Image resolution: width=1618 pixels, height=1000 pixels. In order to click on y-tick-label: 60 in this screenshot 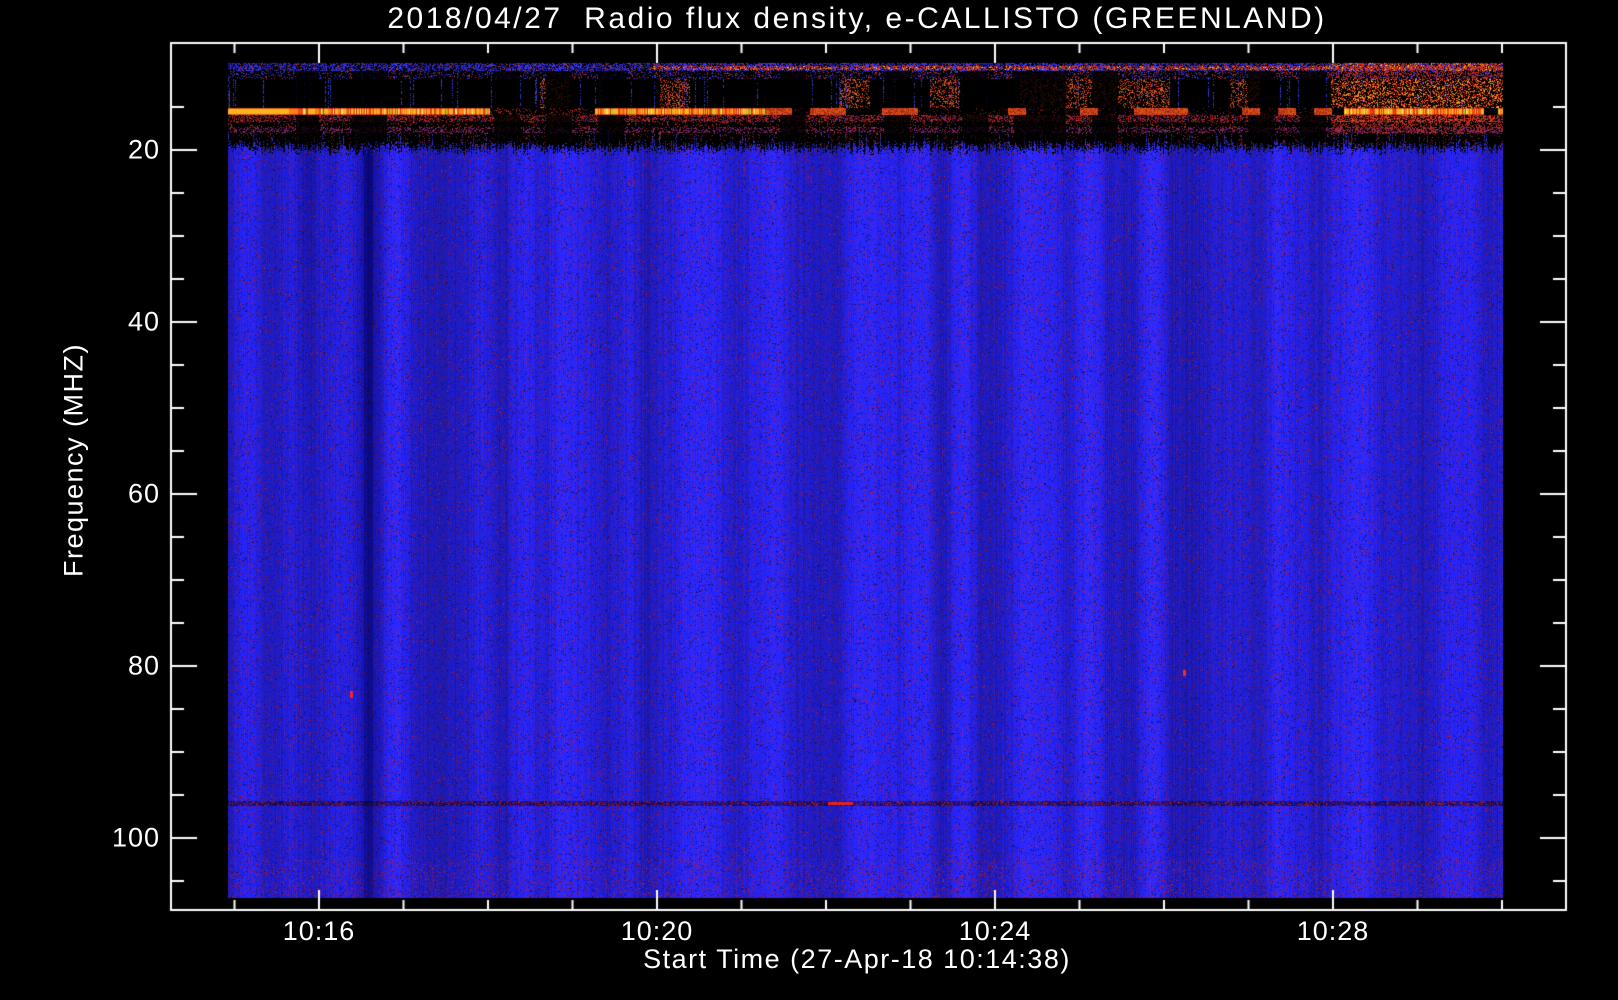, I will do `click(143, 493)`.